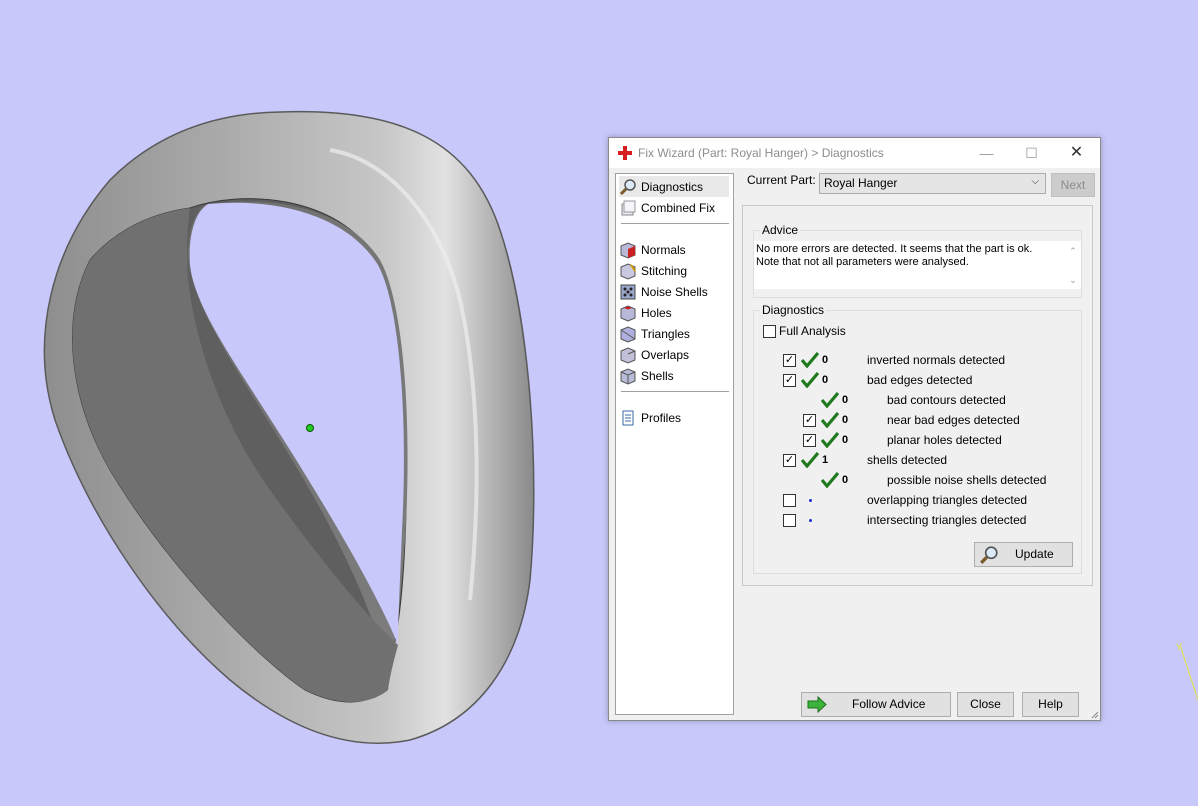 The width and height of the screenshot is (1198, 806). I want to click on nav-label: Profiles, so click(661, 417).